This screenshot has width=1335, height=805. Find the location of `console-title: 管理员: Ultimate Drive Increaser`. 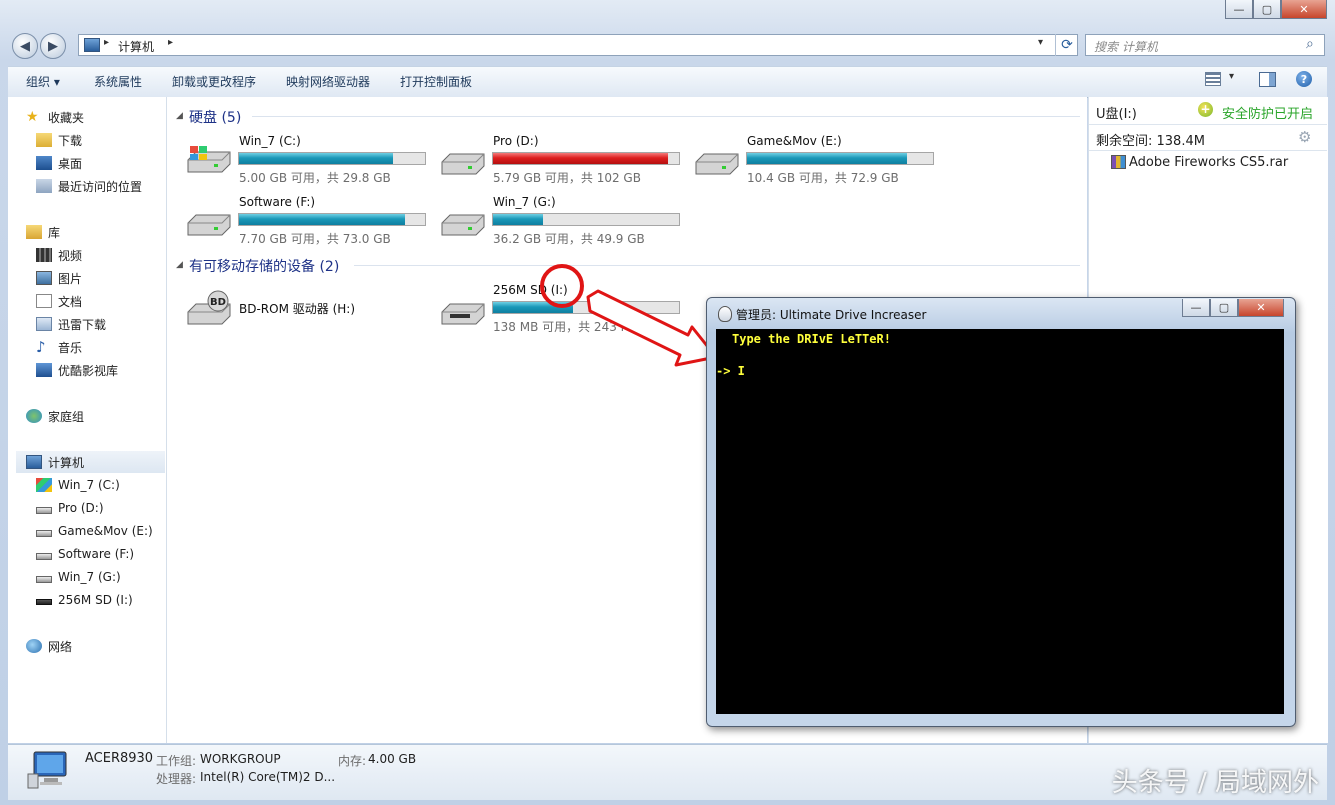

console-title: 管理员: Ultimate Drive Increaser is located at coordinates (831, 315).